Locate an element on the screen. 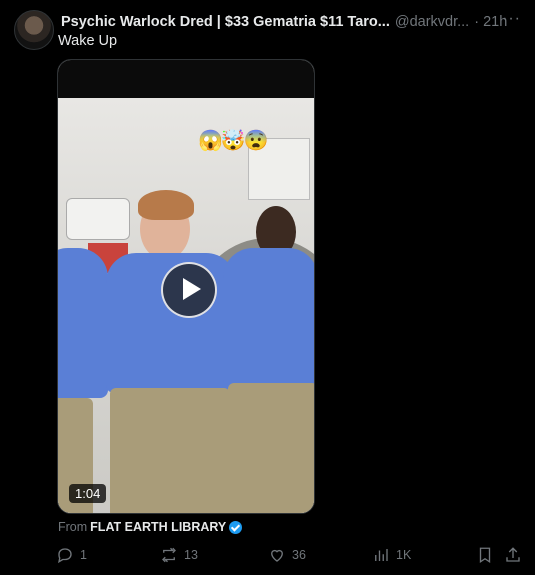  share-button is located at coordinates (513, 555).